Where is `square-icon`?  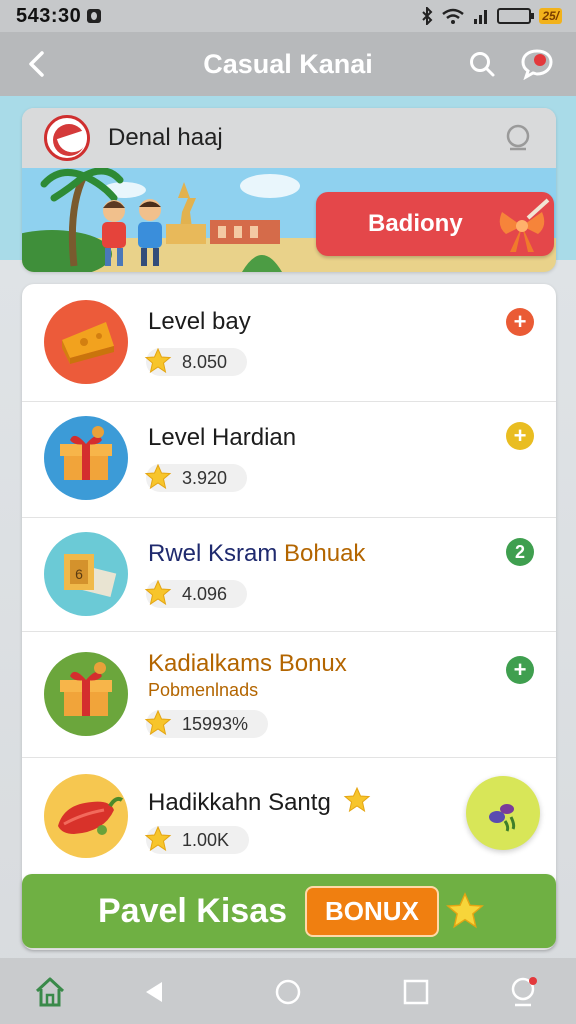 square-icon is located at coordinates (416, 992).